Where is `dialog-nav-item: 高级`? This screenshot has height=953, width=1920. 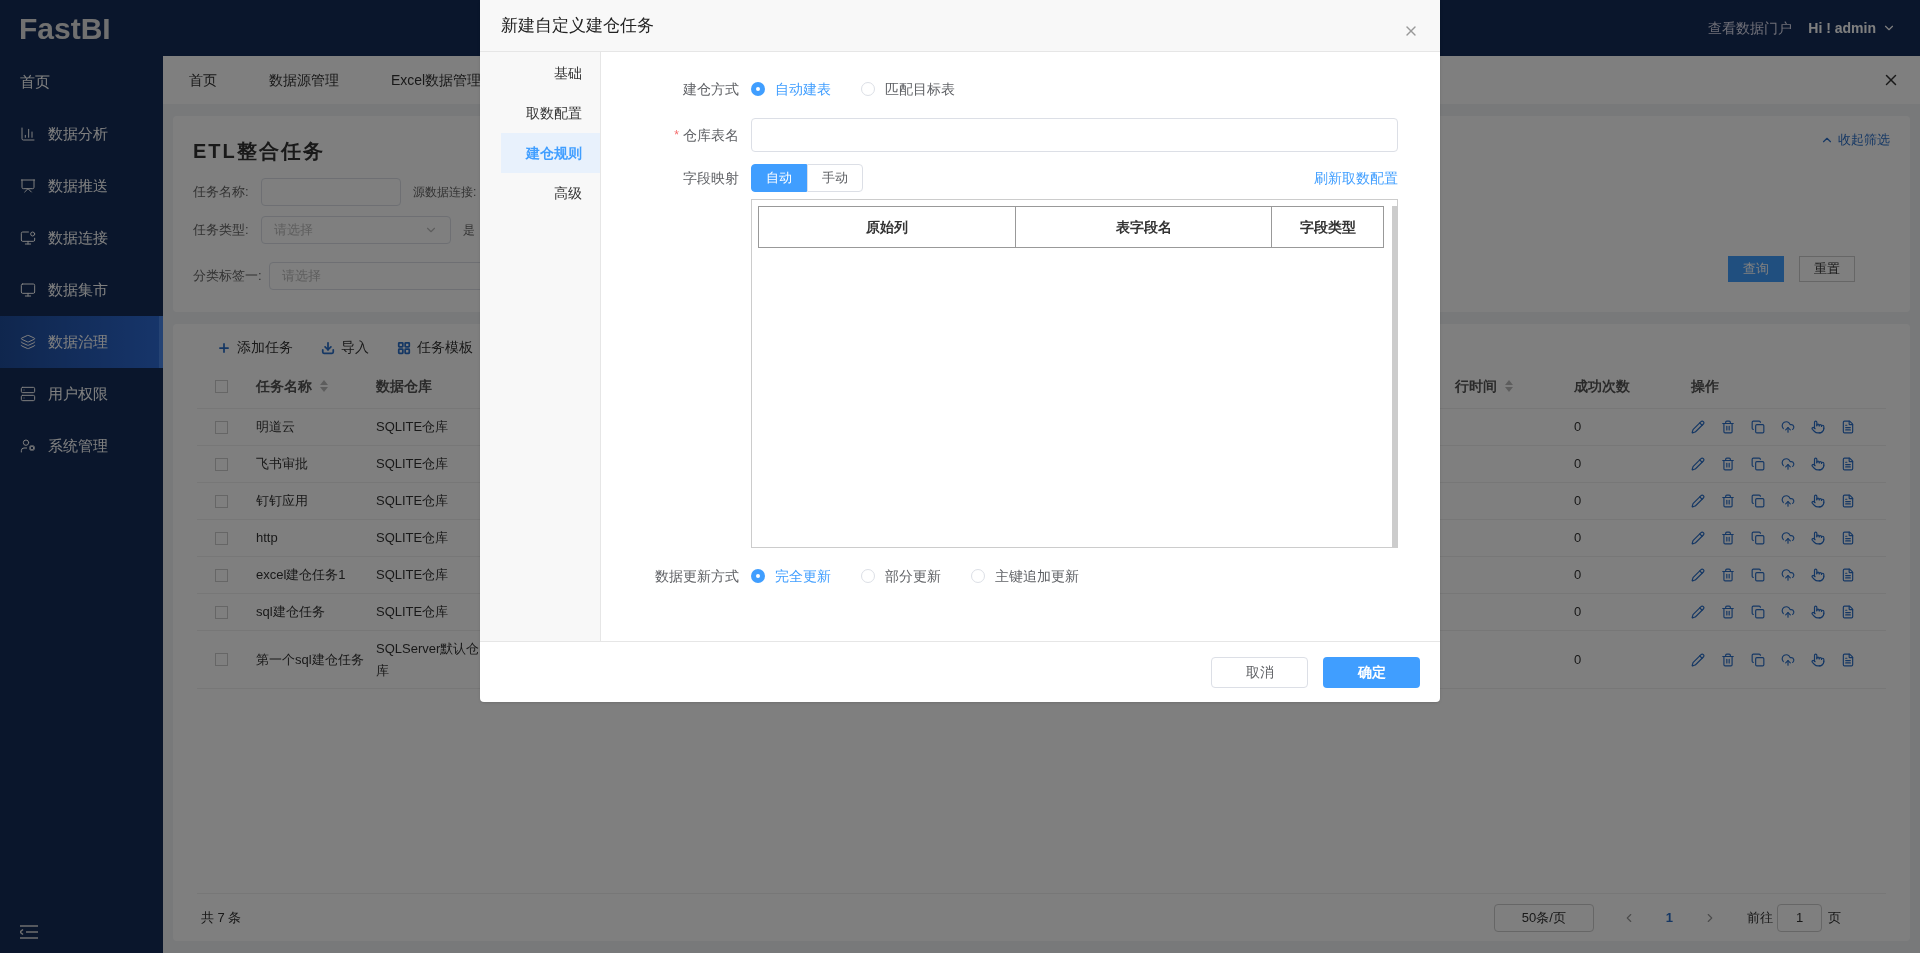
dialog-nav-item: 高级 is located at coordinates (550, 193).